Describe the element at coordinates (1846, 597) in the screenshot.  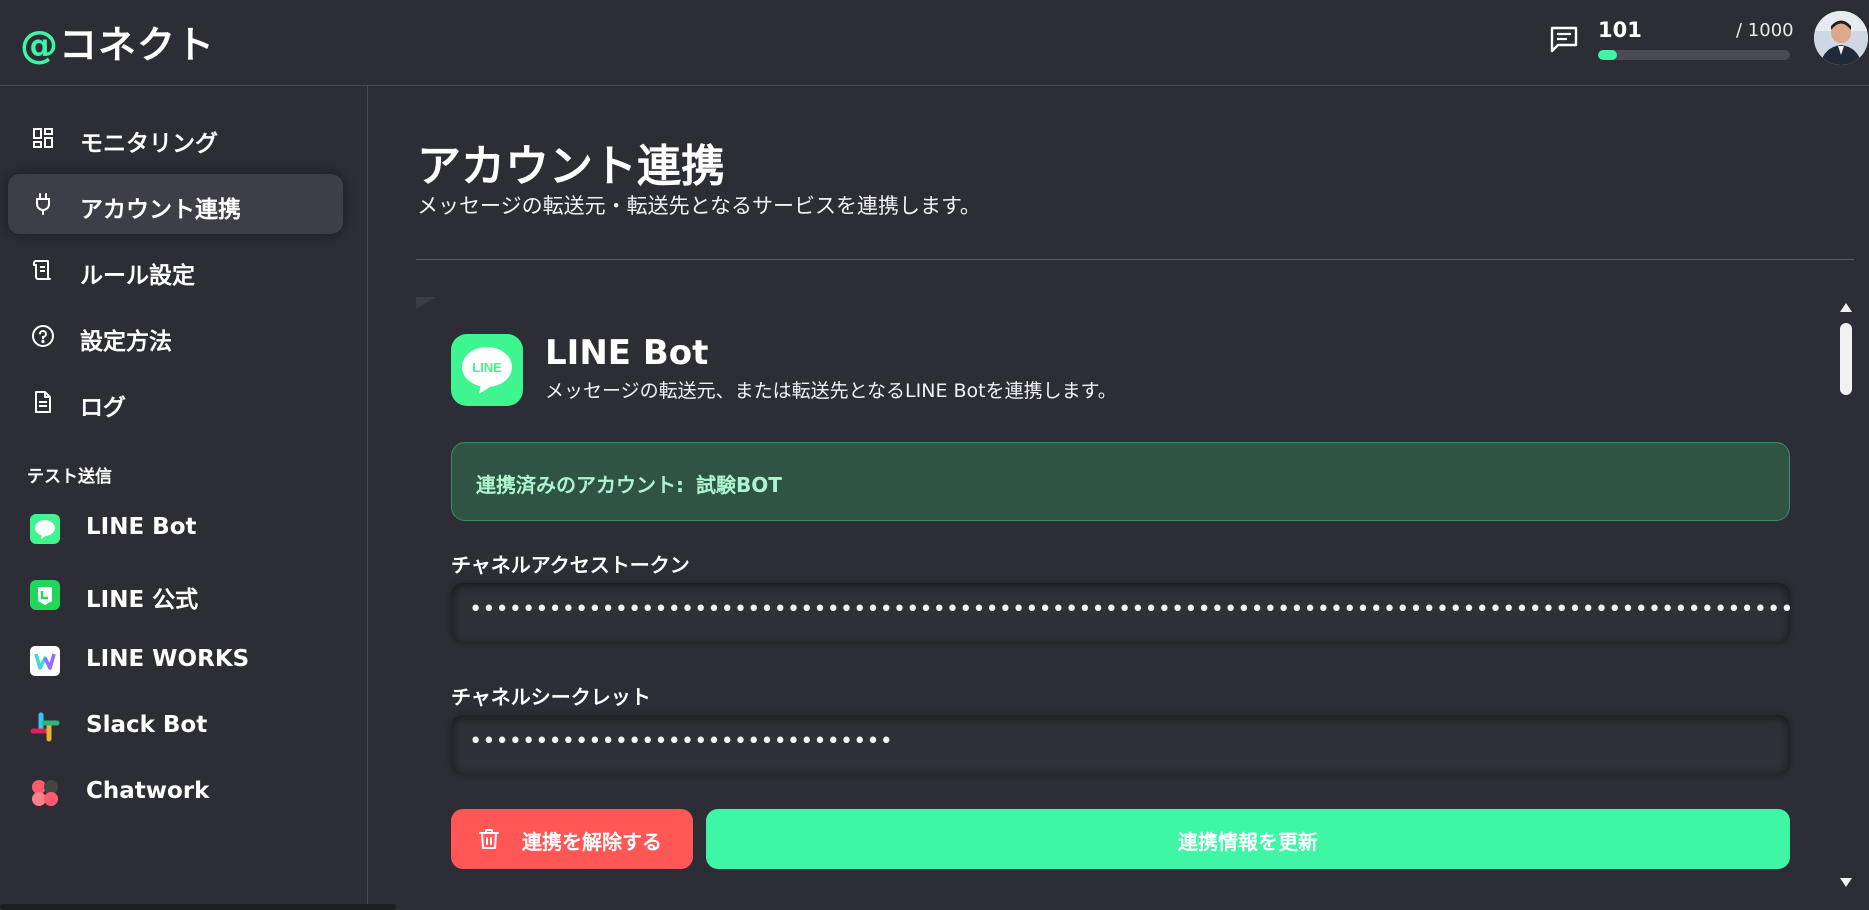
I see `card-scrollbar` at that location.